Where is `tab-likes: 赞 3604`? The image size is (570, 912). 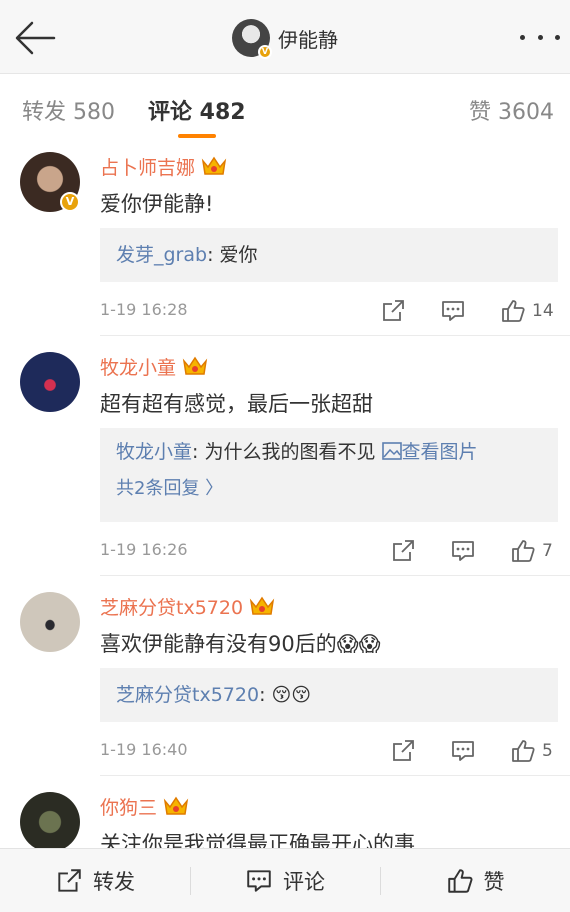
tab-likes: 赞 3604 is located at coordinates (511, 110).